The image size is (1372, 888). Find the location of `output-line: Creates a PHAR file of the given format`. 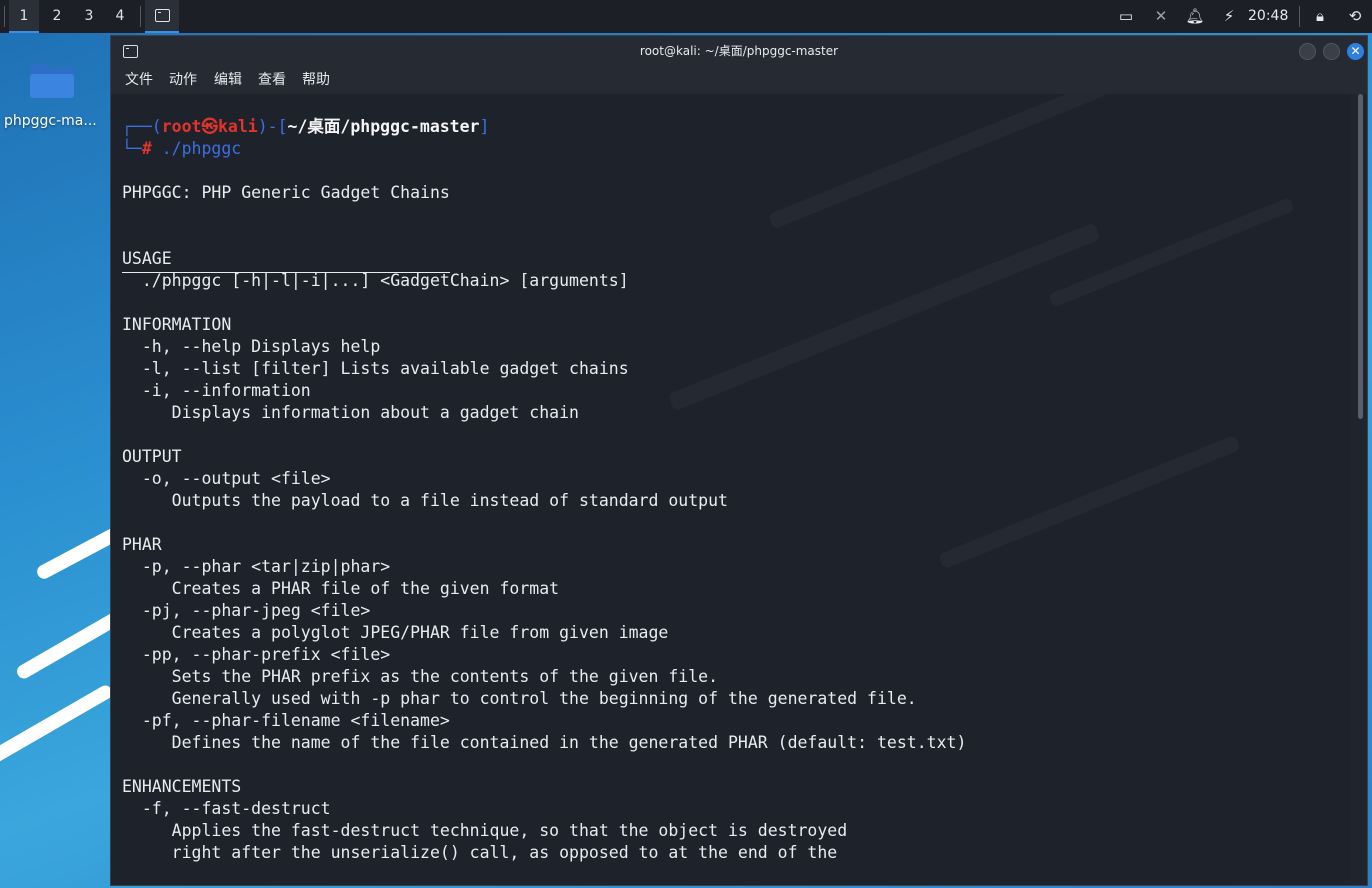

output-line: Creates a PHAR file of the given format is located at coordinates (341, 588).